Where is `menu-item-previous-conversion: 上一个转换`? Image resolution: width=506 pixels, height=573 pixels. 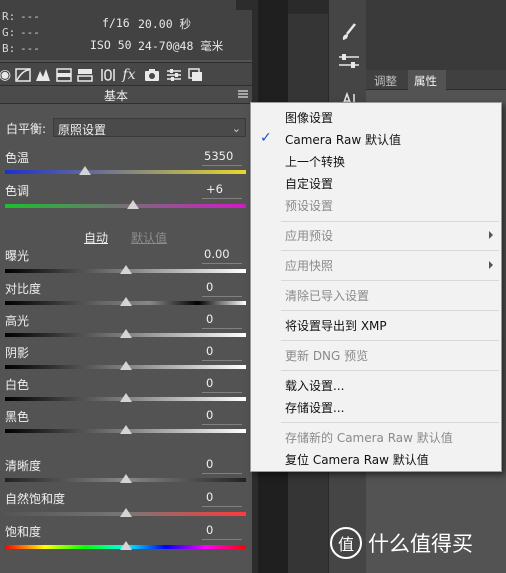
menu-item-previous-conversion: 上一个转换 is located at coordinates (315, 161).